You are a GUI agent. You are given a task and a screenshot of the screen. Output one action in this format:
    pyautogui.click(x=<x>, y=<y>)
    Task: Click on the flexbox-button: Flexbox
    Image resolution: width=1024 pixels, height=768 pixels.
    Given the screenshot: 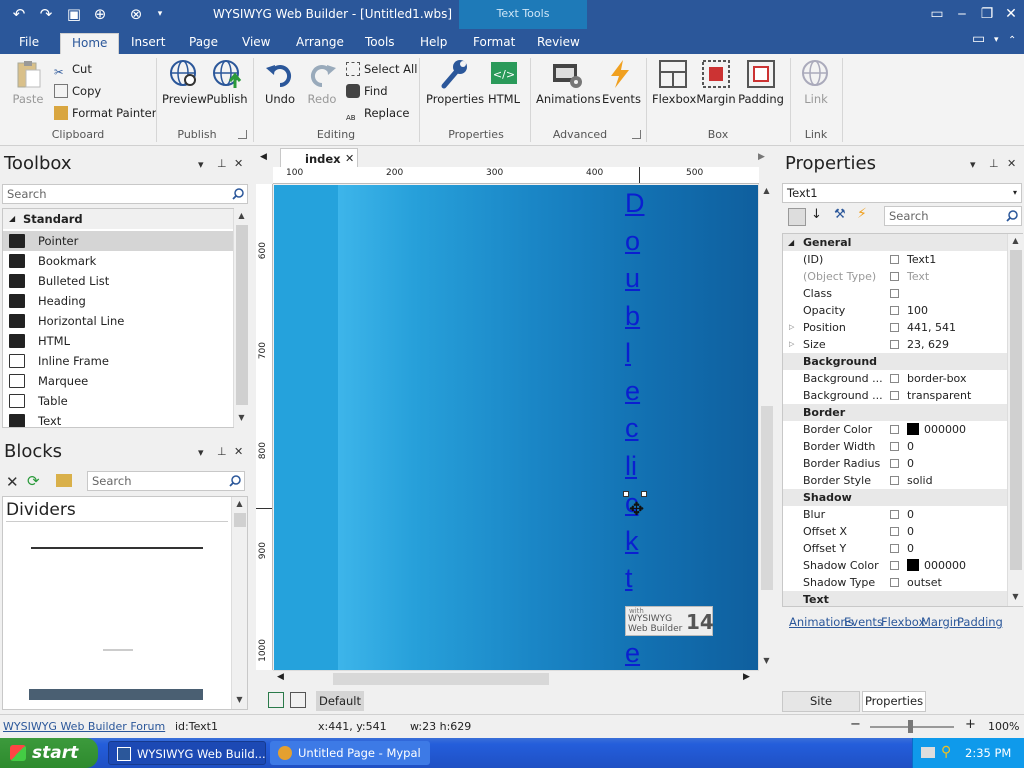 What is the action you would take?
    pyautogui.click(x=674, y=89)
    